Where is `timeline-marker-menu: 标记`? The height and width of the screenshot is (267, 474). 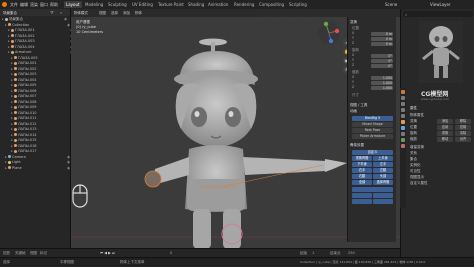
timeline-marker-menu: 标记 is located at coordinates (43, 253).